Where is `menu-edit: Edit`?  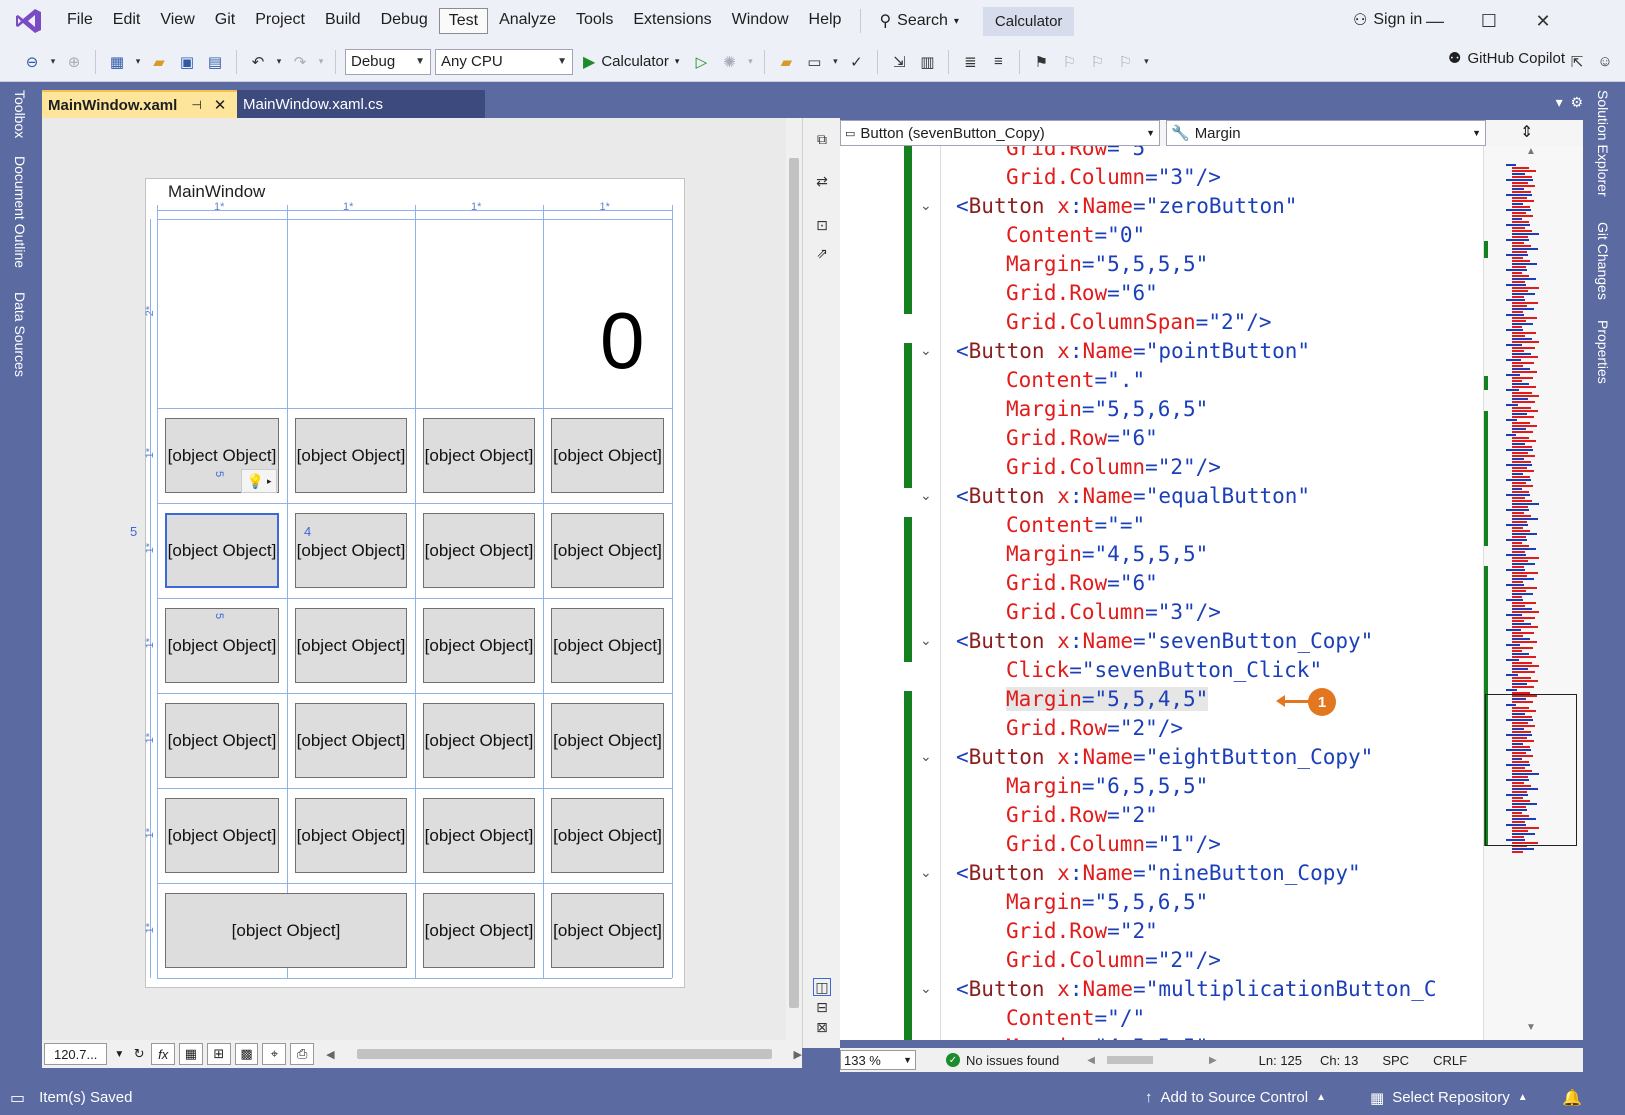
menu-edit: Edit is located at coordinates (127, 21).